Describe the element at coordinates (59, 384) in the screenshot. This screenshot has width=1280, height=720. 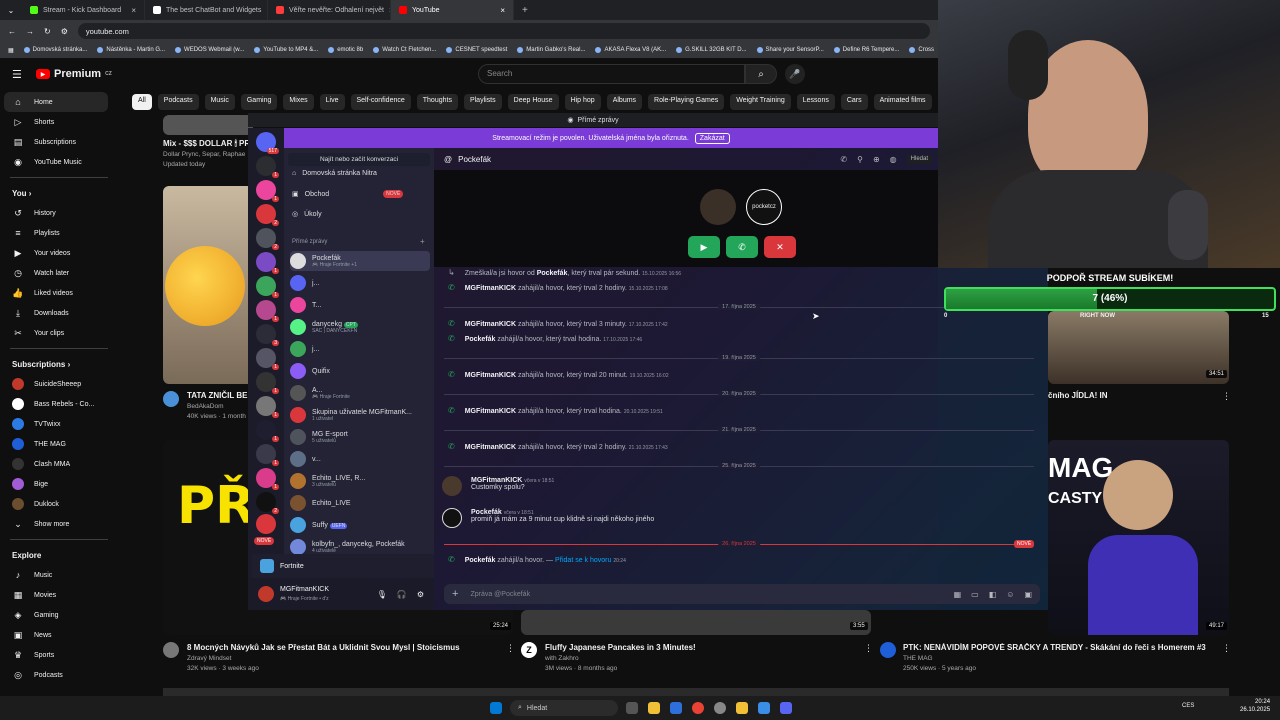
I see `subscription-item: SuicideSheeep` at that location.